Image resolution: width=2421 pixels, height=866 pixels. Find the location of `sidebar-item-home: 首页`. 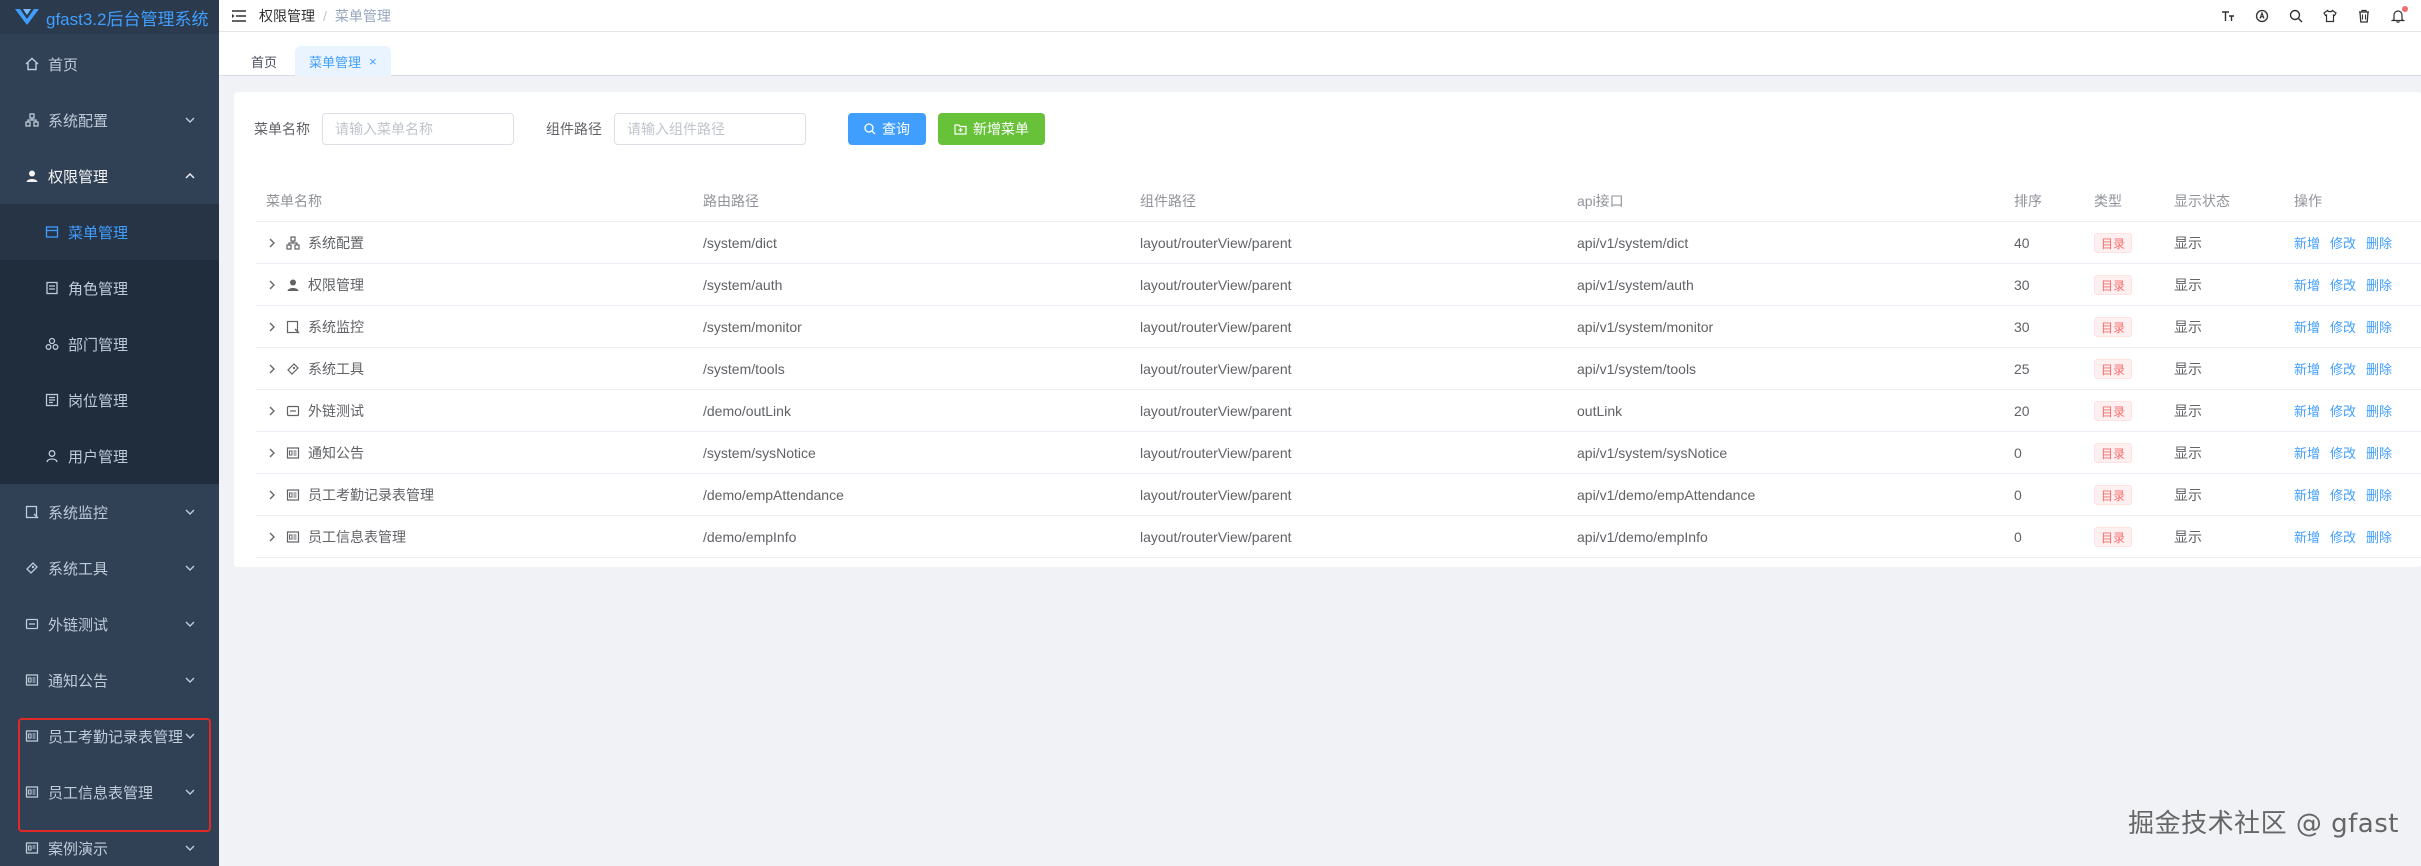

sidebar-item-home: 首页 is located at coordinates (109, 64).